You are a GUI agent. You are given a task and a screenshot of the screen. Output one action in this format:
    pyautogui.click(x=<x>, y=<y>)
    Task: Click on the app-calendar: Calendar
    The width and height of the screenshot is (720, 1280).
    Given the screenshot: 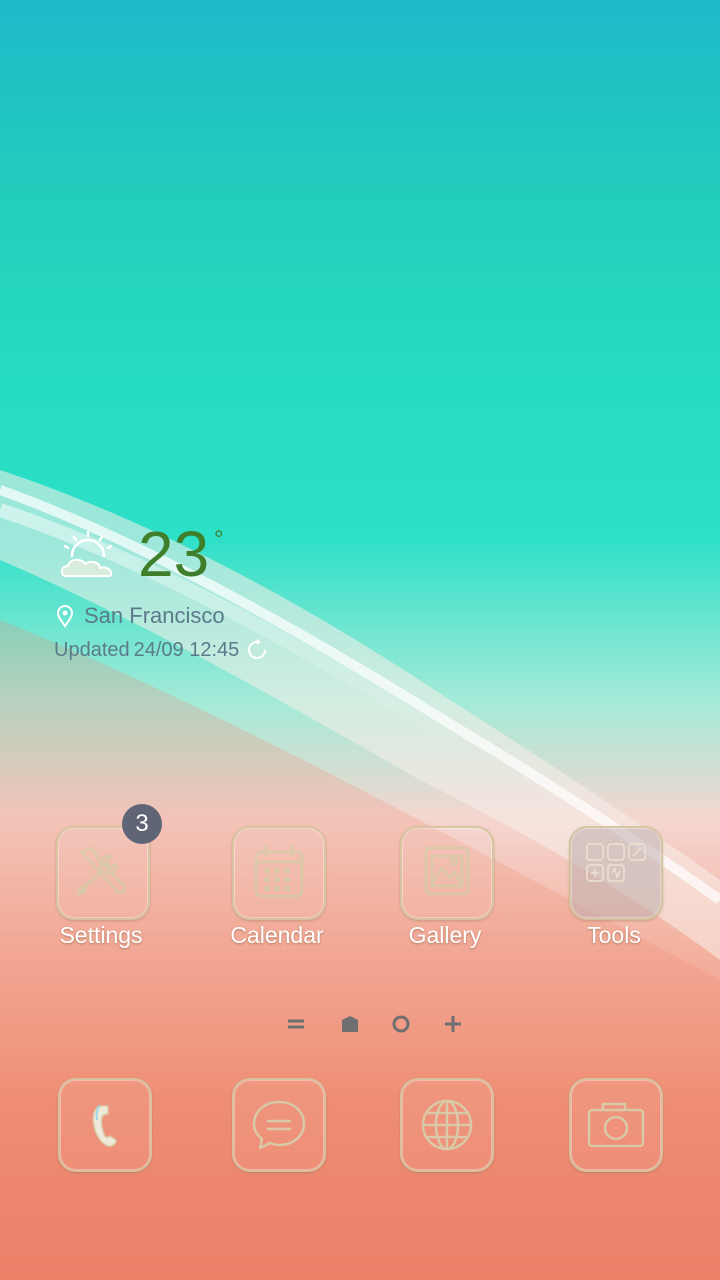 What is the action you would take?
    pyautogui.click(x=281, y=896)
    